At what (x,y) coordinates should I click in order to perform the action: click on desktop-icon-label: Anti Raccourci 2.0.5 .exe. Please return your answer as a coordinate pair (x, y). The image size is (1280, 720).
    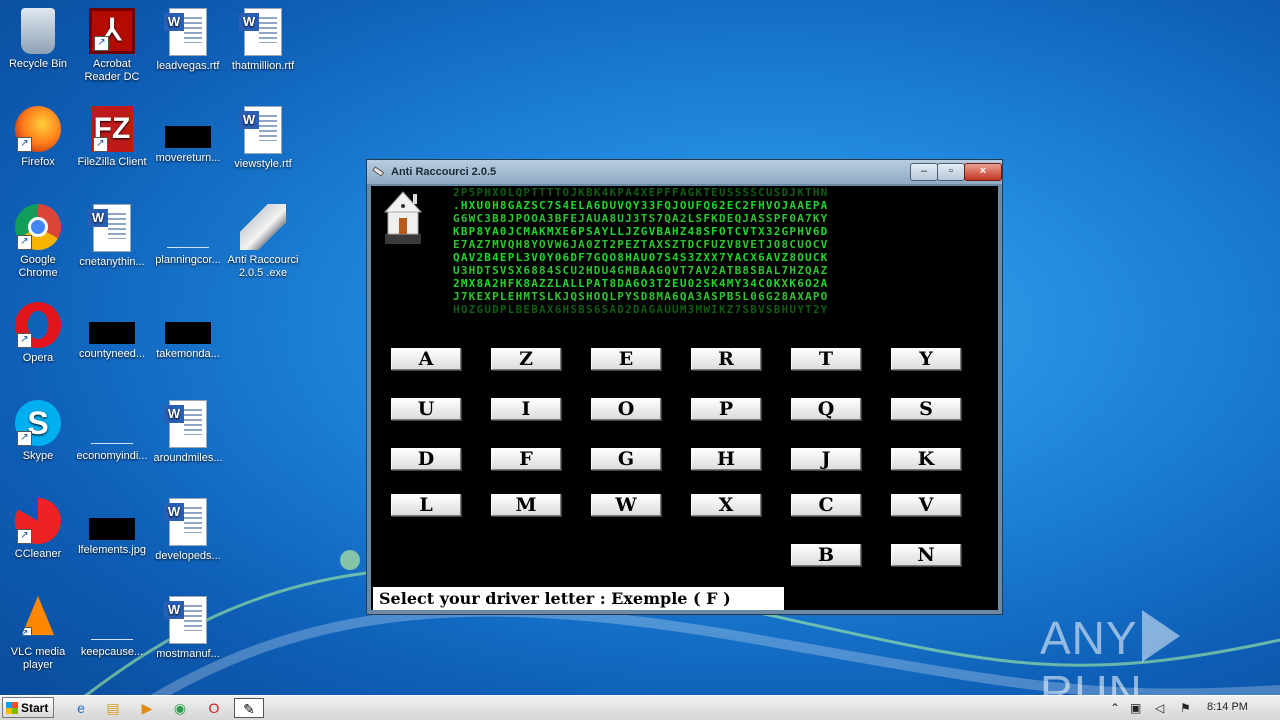
    Looking at the image, I should click on (263, 266).